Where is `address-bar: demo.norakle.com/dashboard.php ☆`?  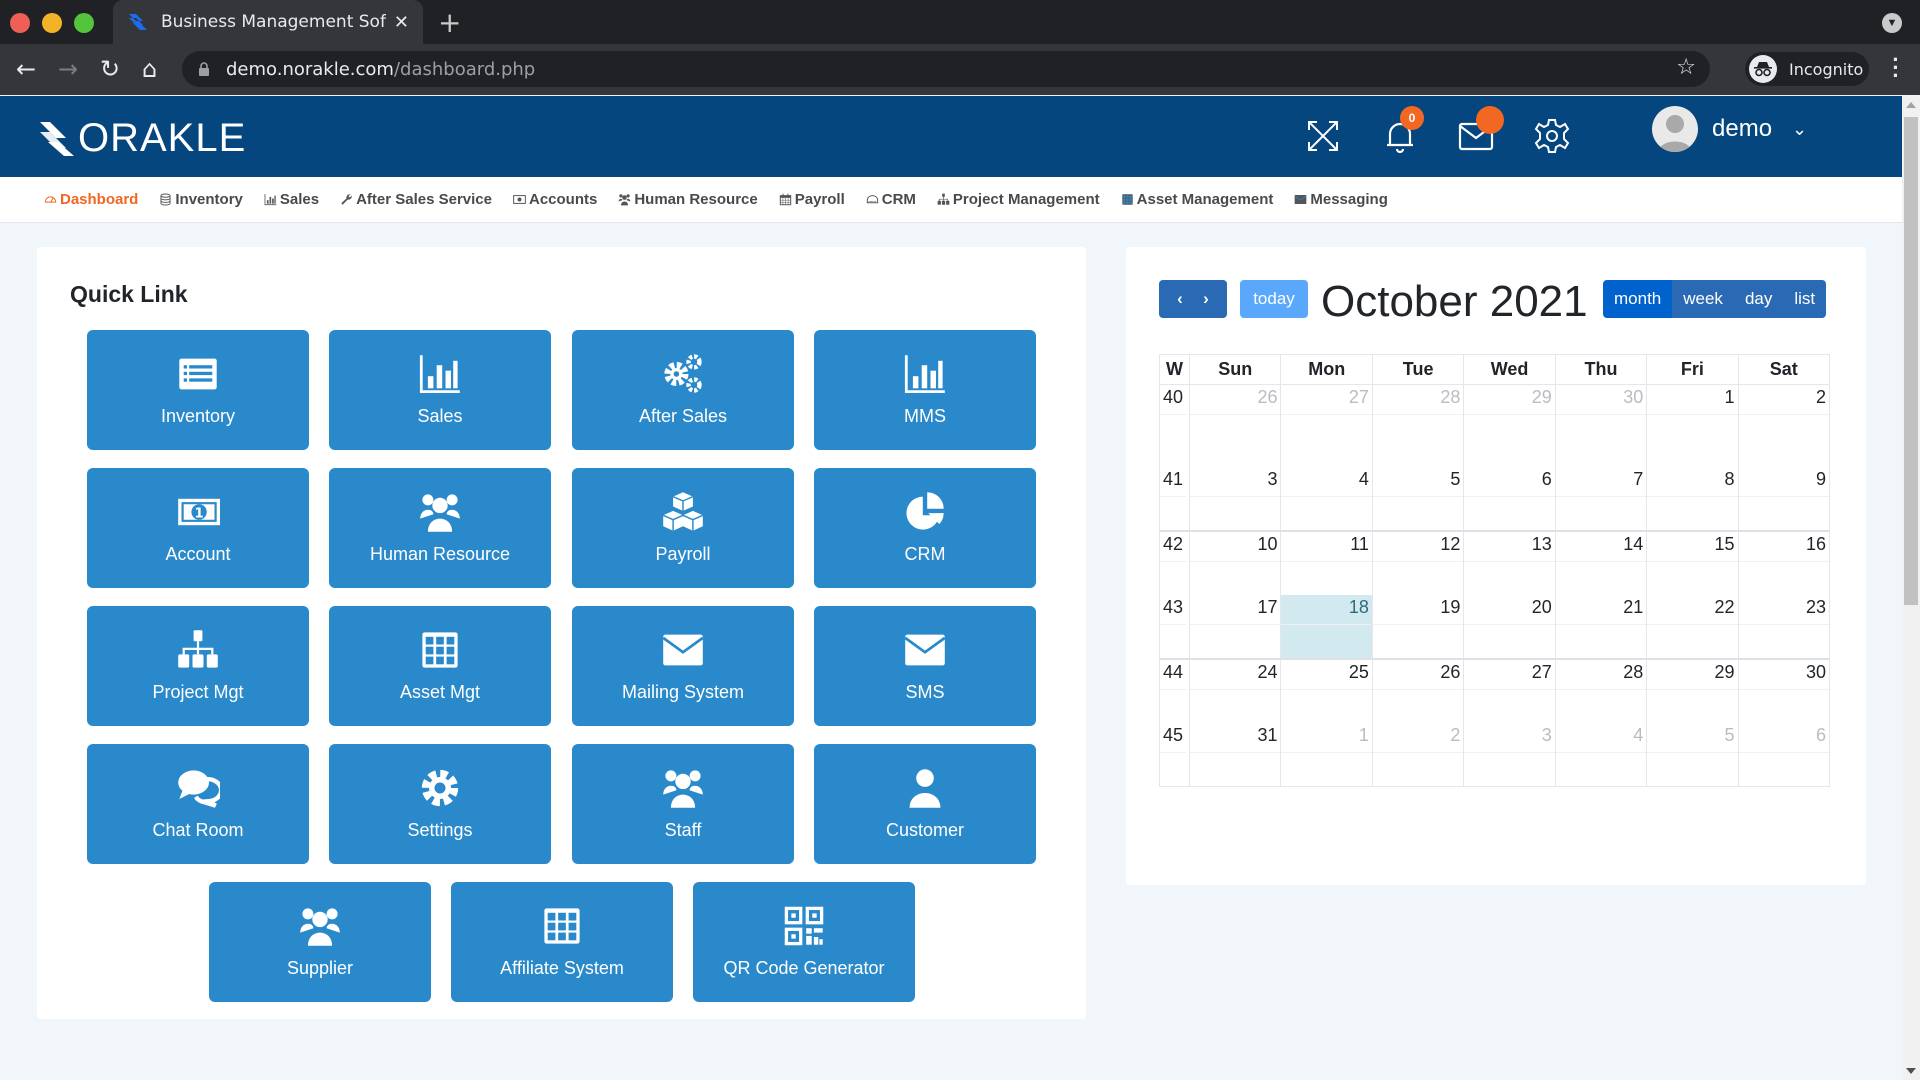 address-bar: demo.norakle.com/dashboard.php ☆ is located at coordinates (946, 69).